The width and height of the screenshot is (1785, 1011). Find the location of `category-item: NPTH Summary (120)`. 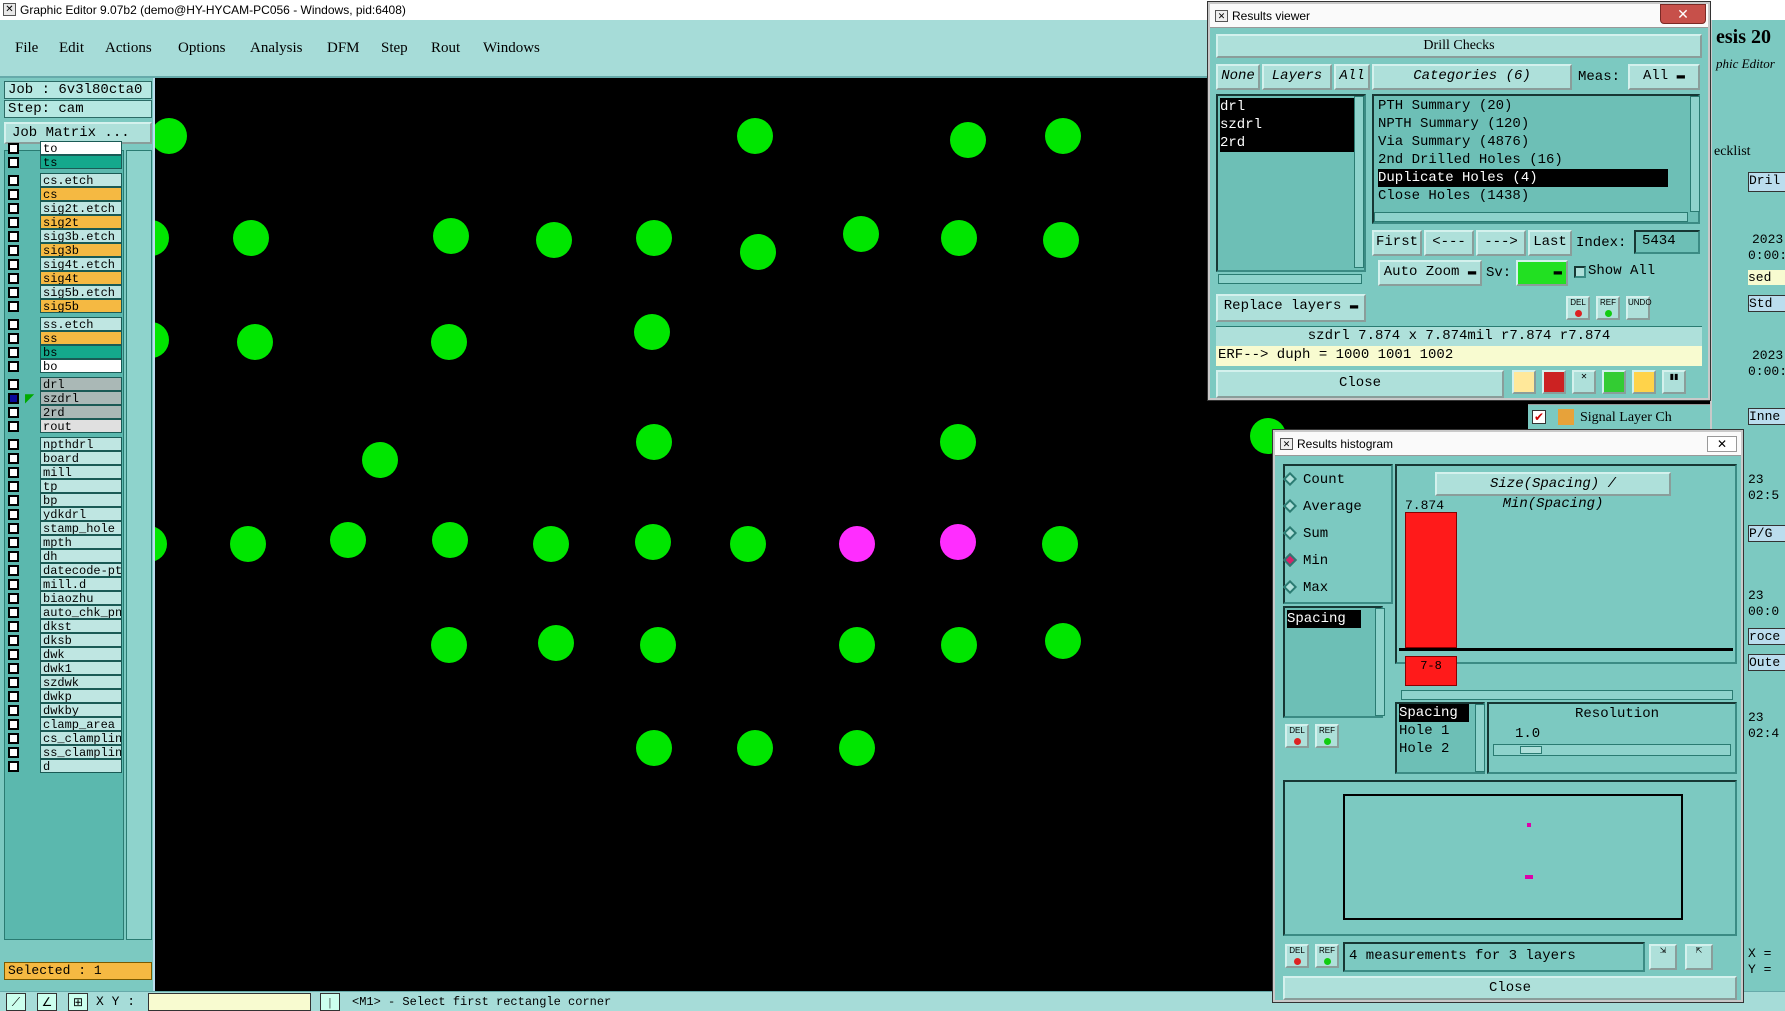

category-item: NPTH Summary (120) is located at coordinates (1453, 124).